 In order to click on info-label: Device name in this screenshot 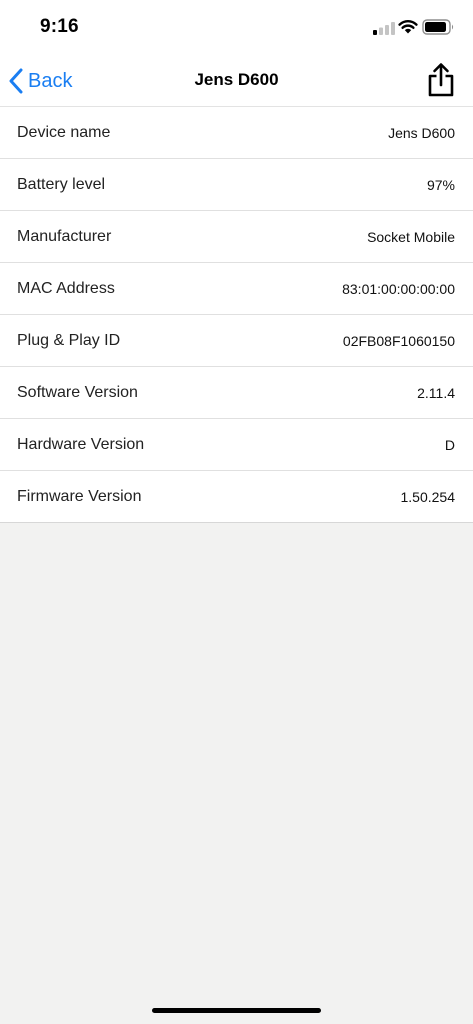, I will do `click(64, 132)`.